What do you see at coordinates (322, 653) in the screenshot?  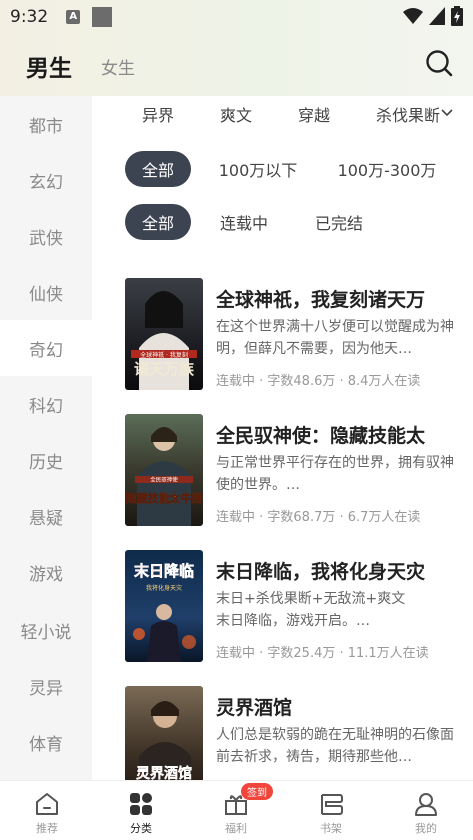 I see `book-meta: 连载中 · 字数25.4万 · 11.1万人在读` at bounding box center [322, 653].